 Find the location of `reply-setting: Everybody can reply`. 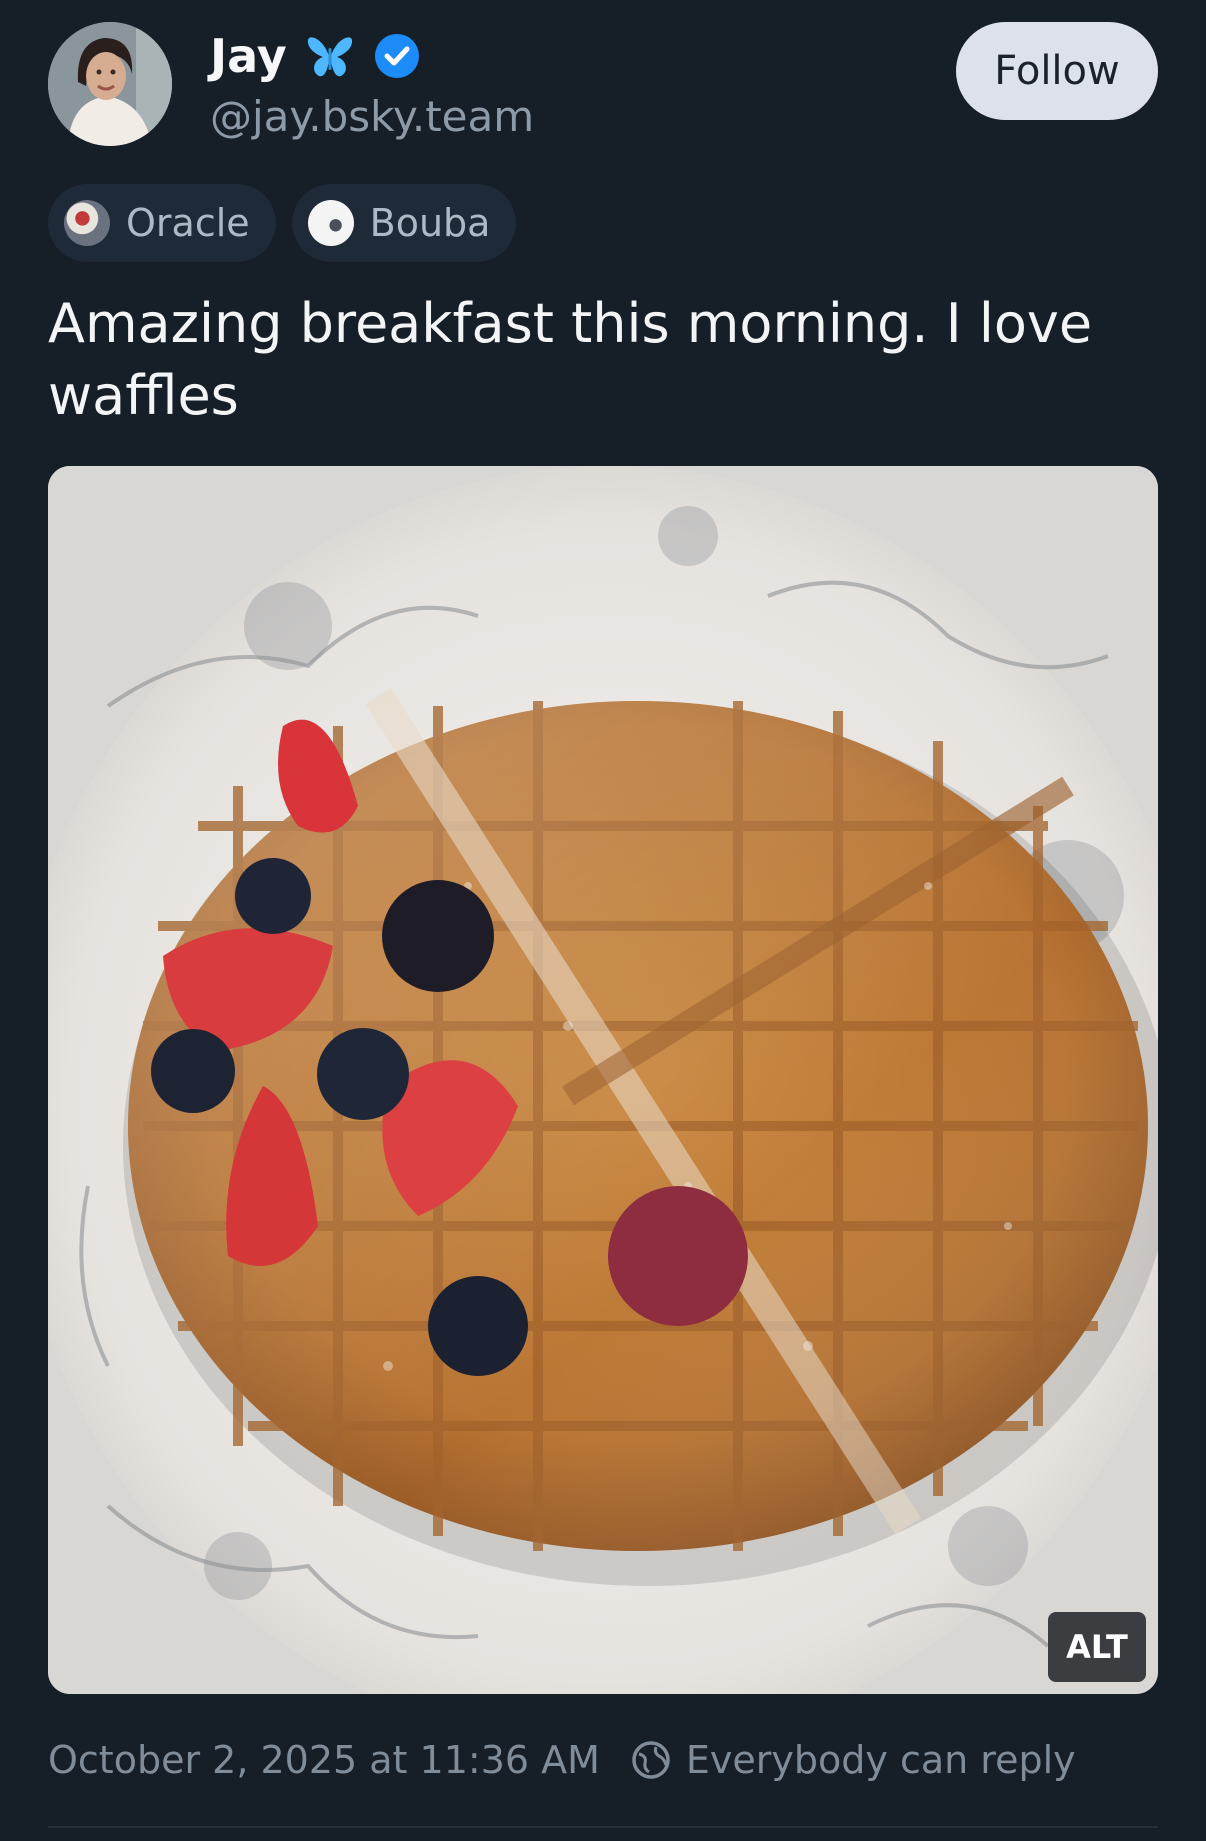

reply-setting: Everybody can reply is located at coordinates (853, 1760).